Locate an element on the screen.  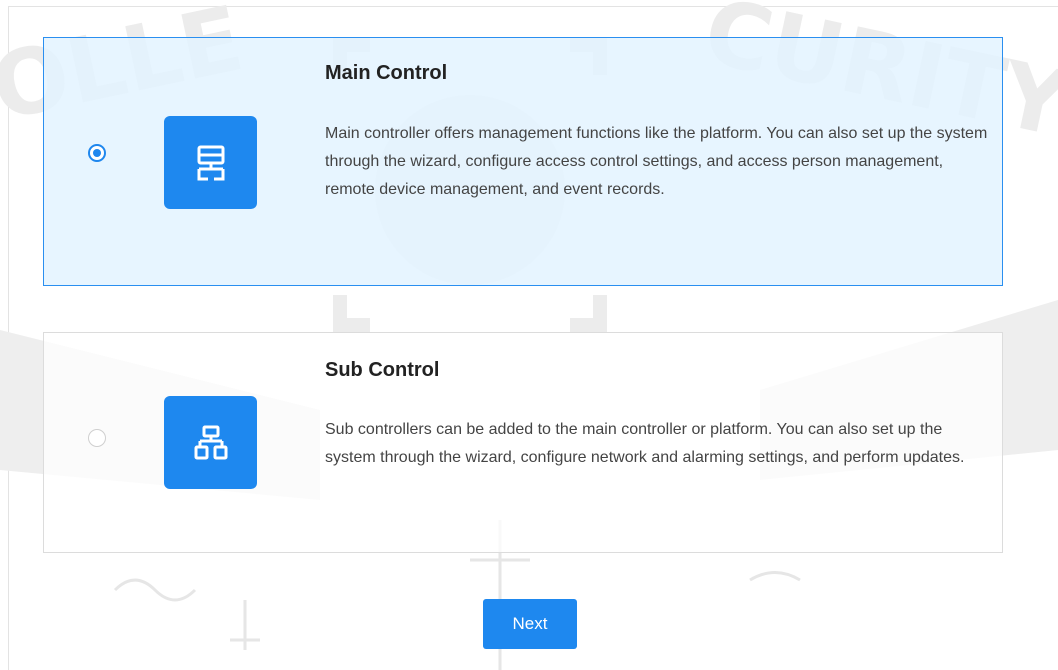
sub-control-icon-box is located at coordinates (210, 442).